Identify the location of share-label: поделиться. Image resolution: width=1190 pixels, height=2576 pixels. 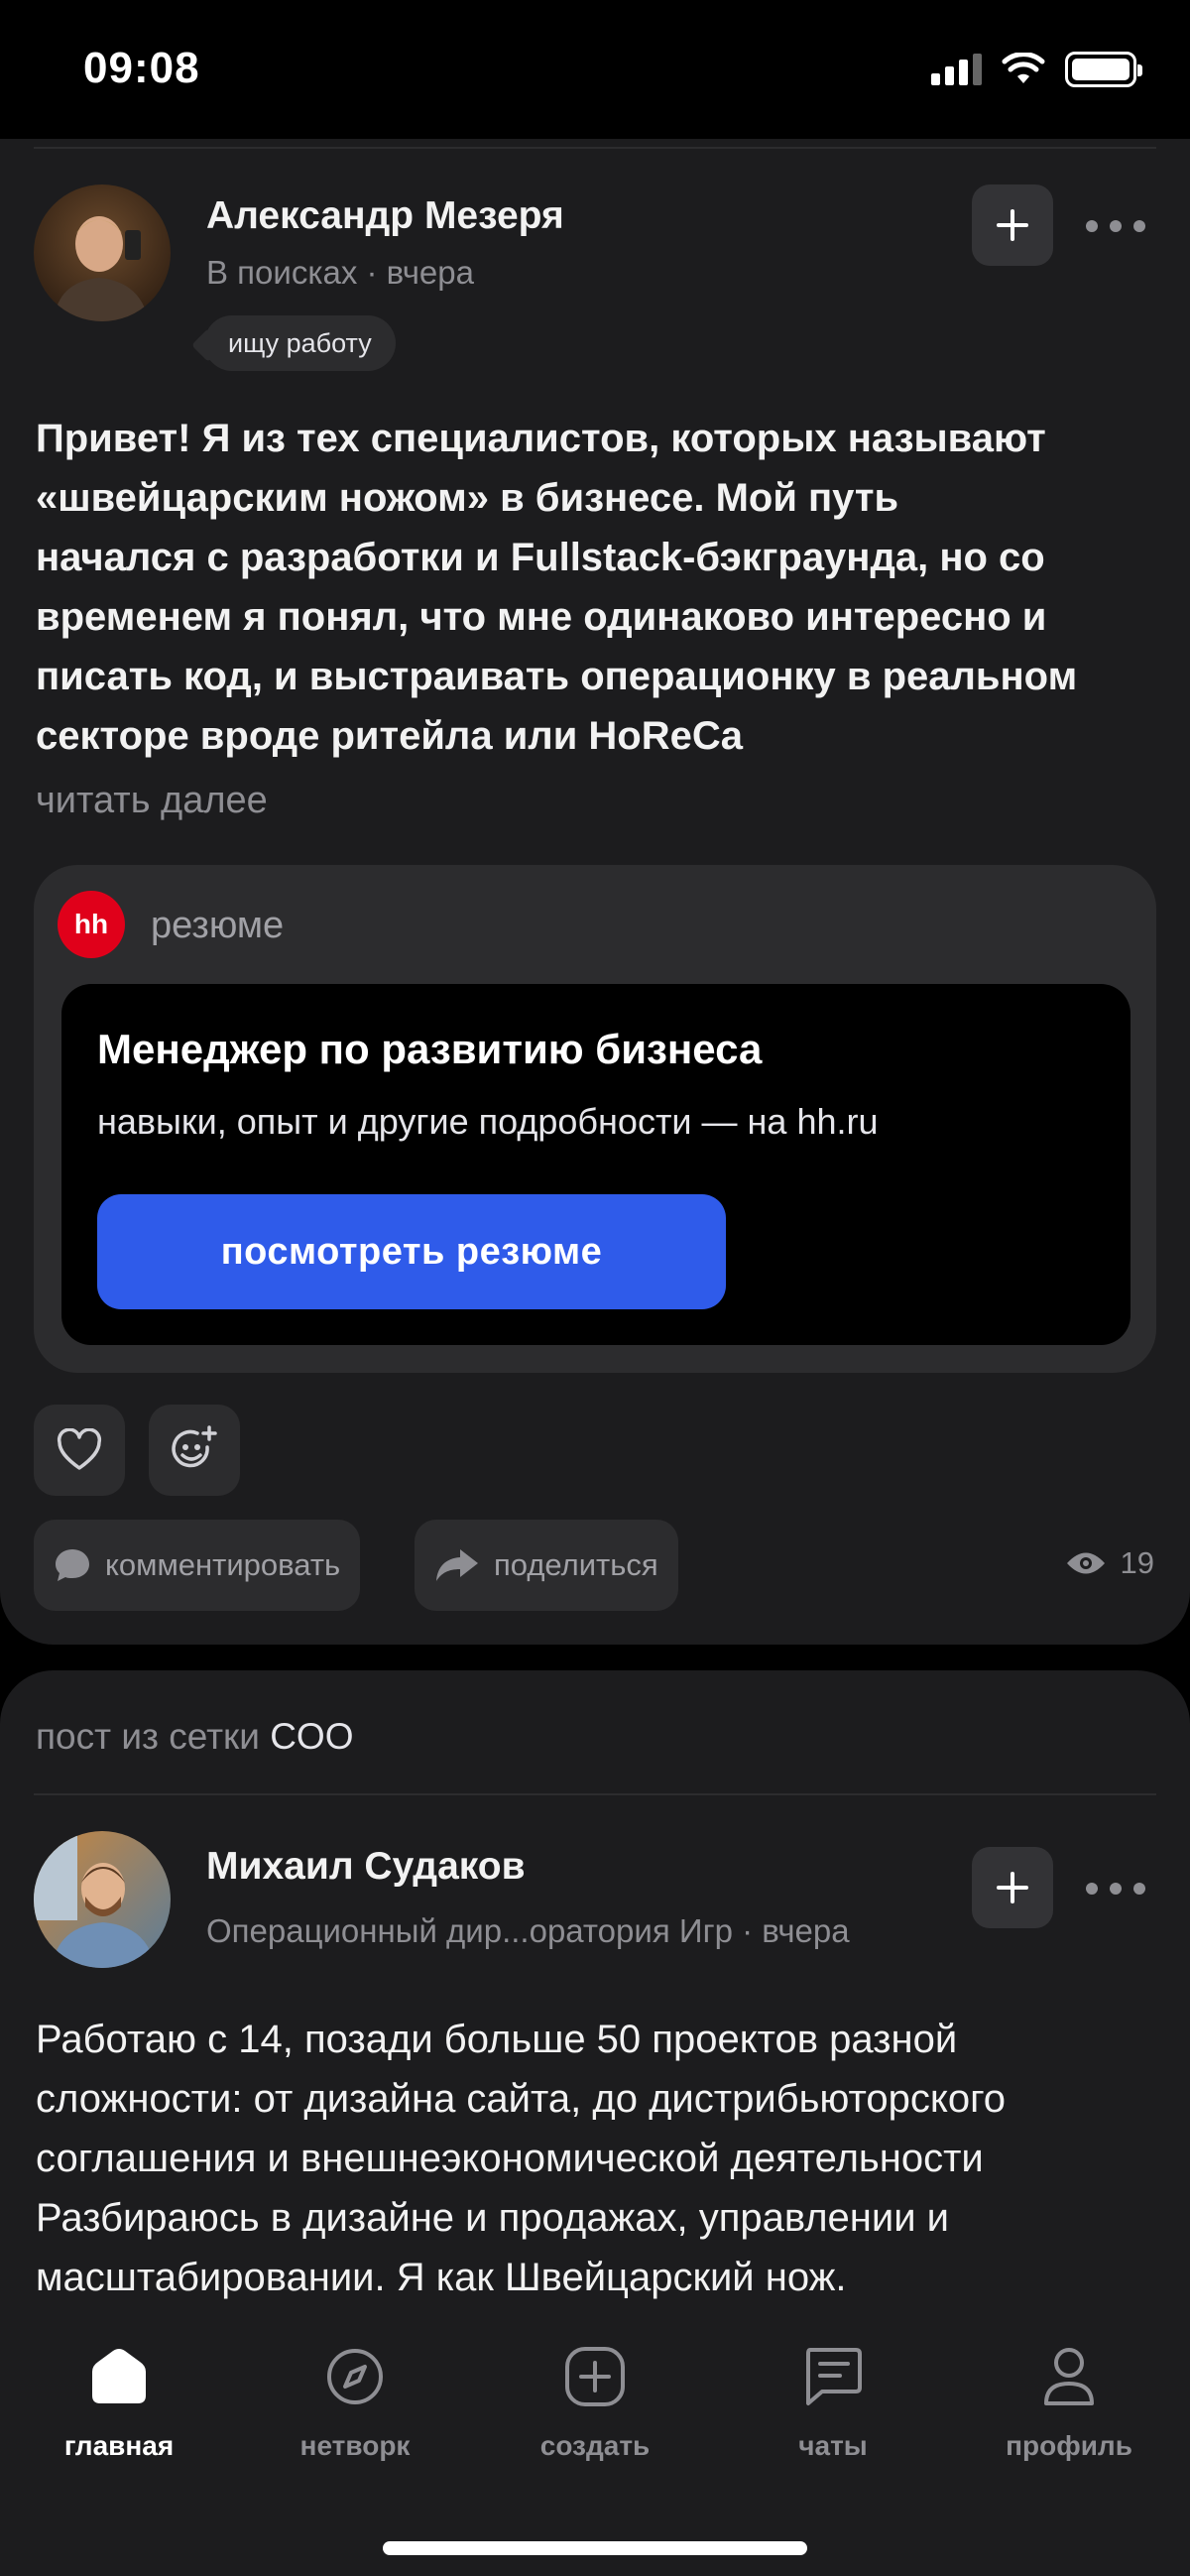
(576, 1564).